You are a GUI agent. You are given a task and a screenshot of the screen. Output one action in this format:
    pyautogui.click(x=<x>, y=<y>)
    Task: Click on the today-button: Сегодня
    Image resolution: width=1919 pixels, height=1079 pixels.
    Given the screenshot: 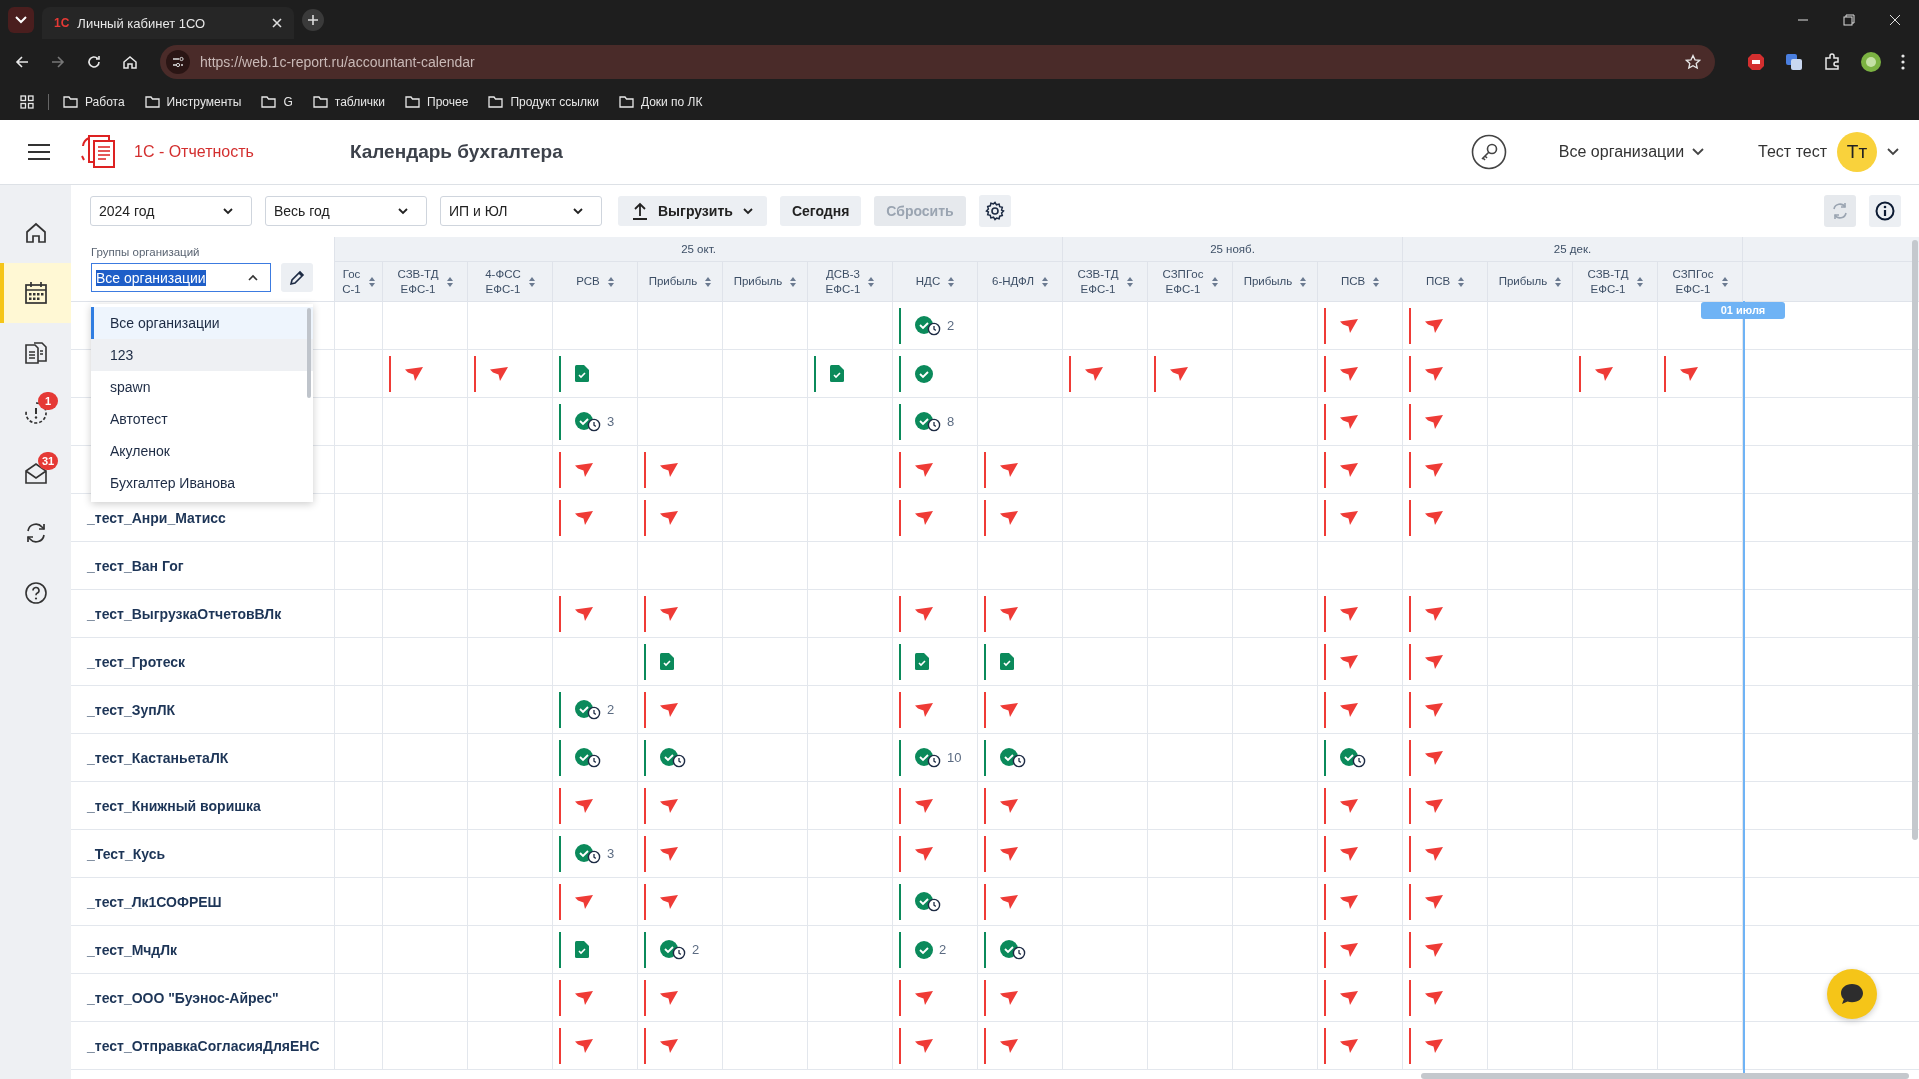 What is the action you would take?
    pyautogui.click(x=820, y=211)
    